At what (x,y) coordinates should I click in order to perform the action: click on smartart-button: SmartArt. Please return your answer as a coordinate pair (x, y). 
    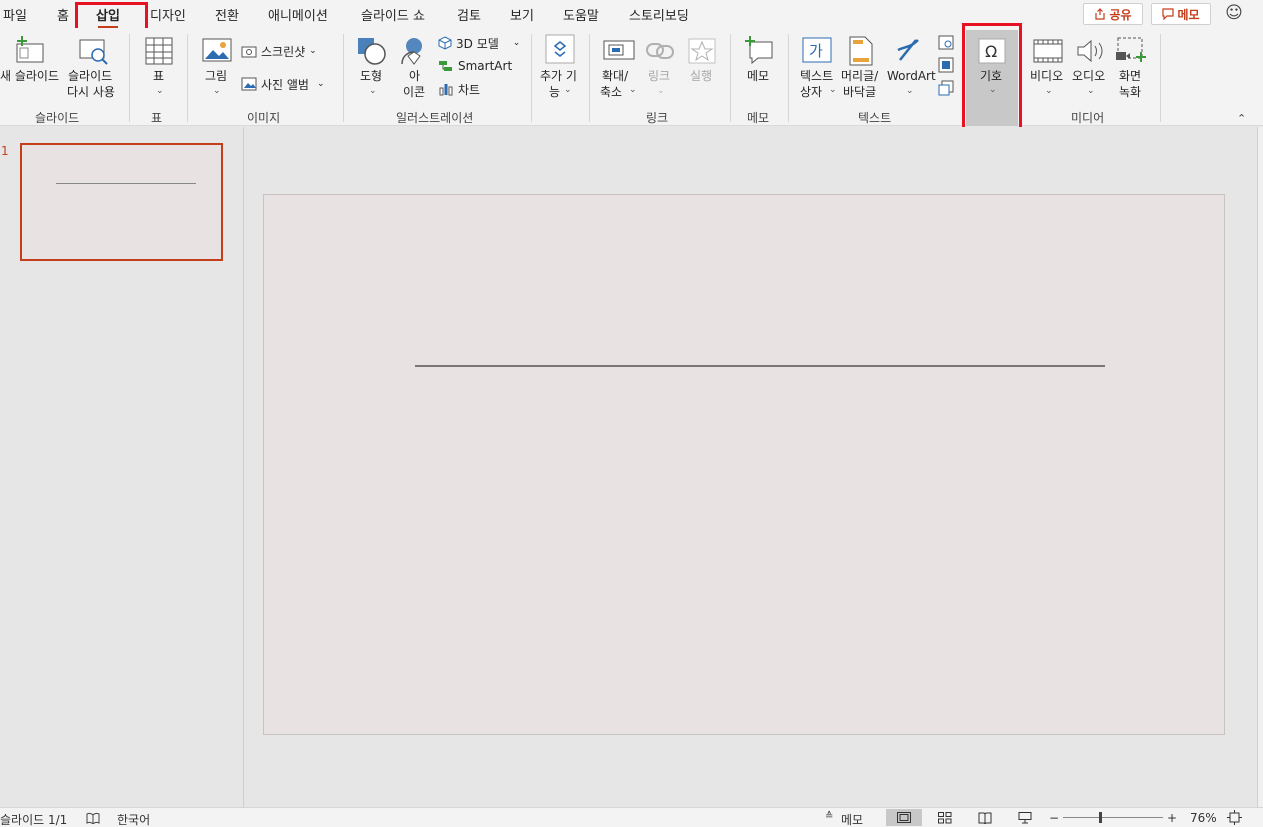
    Looking at the image, I should click on (475, 66).